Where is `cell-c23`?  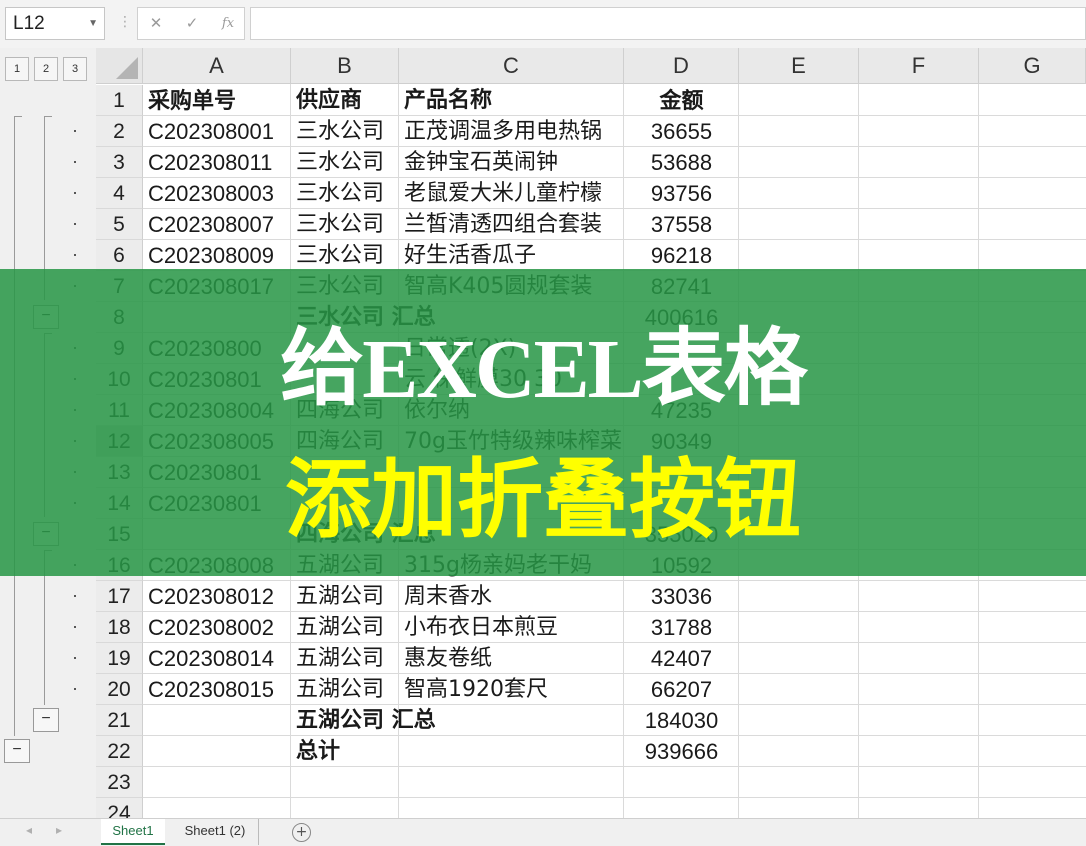
cell-c23 is located at coordinates (513, 782).